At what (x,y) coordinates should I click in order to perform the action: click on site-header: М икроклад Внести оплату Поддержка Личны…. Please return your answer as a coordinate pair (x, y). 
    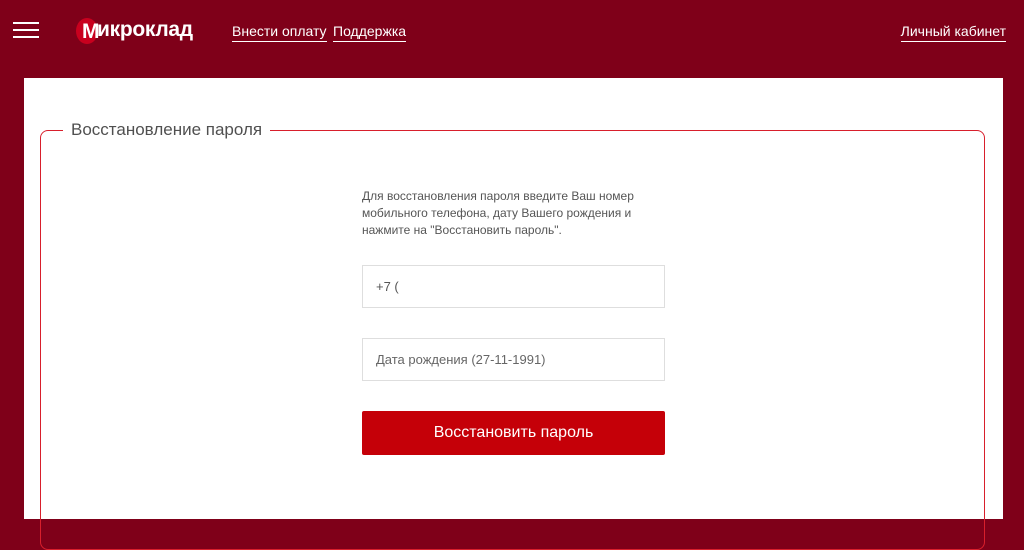
    Looking at the image, I should click on (512, 39).